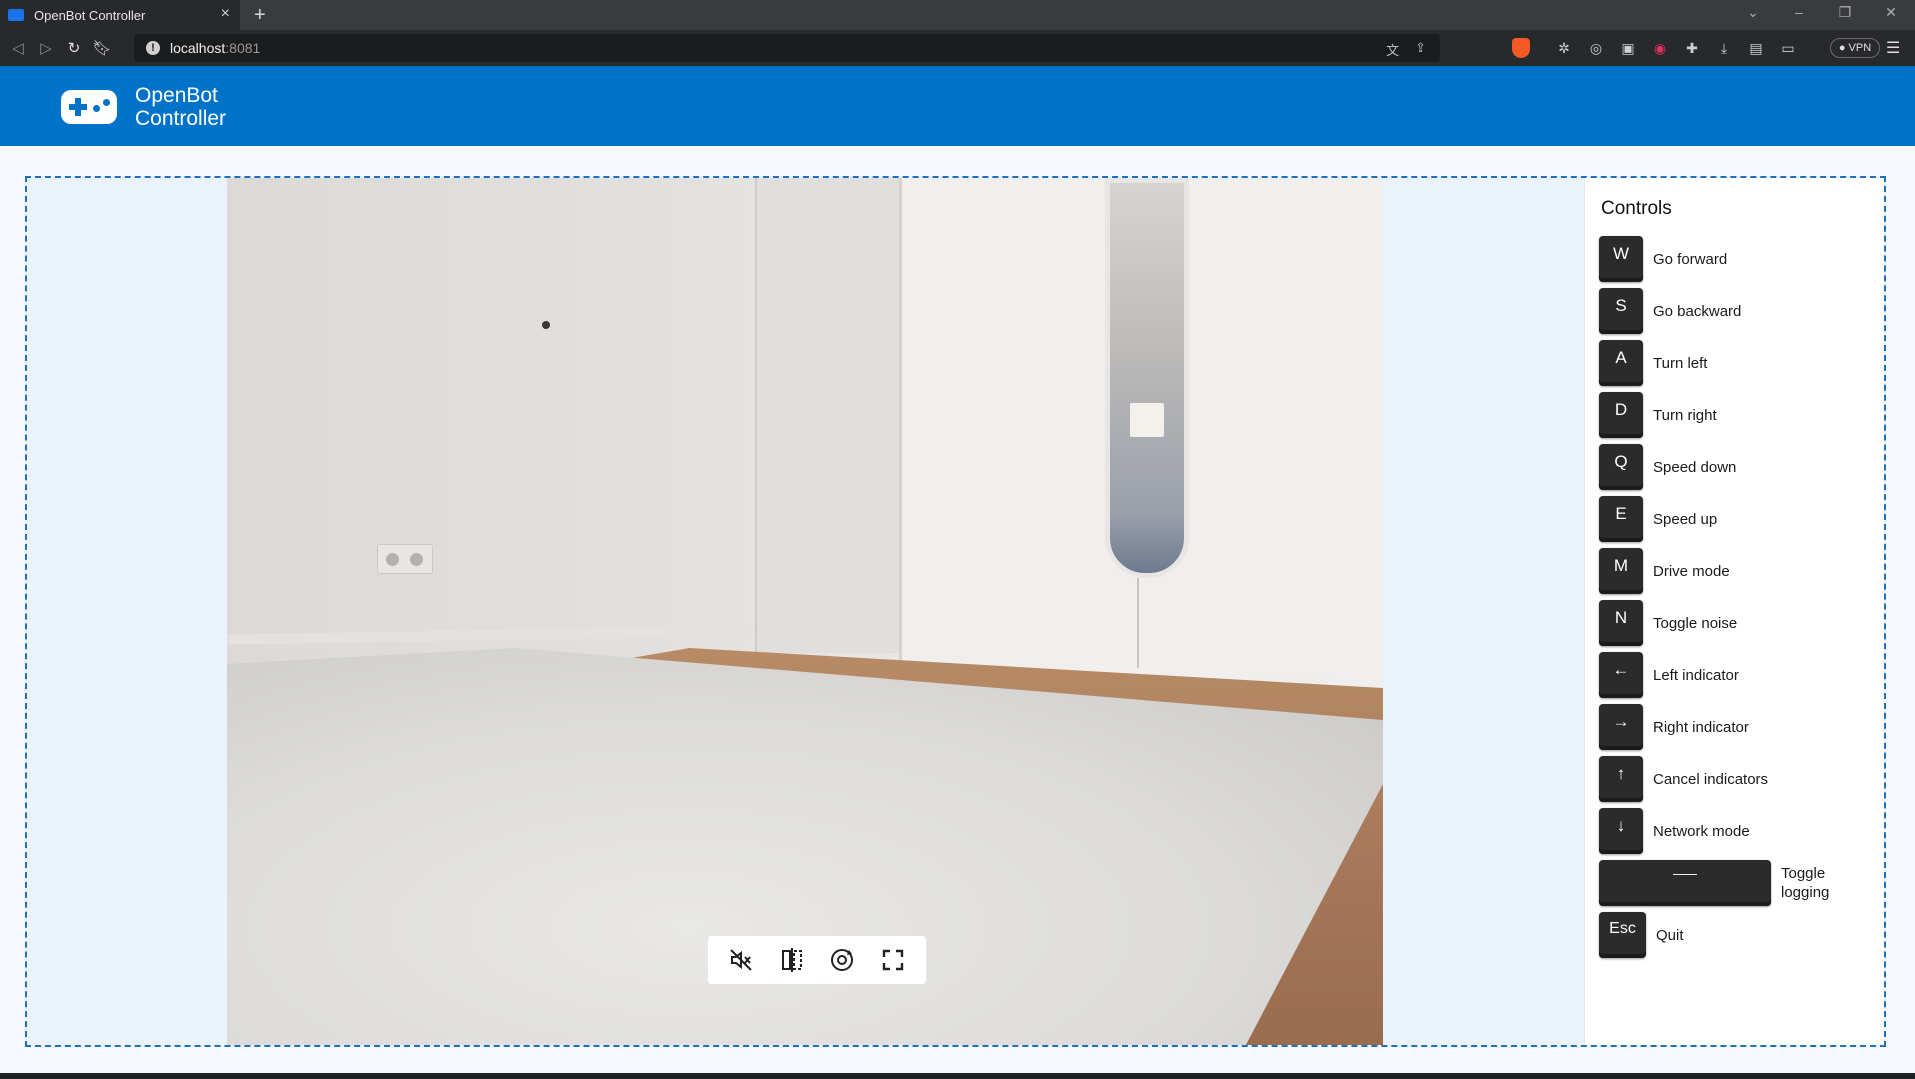 Image resolution: width=1915 pixels, height=1079 pixels. Describe the element at coordinates (1621, 259) in the screenshot. I see `key-w: W` at that location.